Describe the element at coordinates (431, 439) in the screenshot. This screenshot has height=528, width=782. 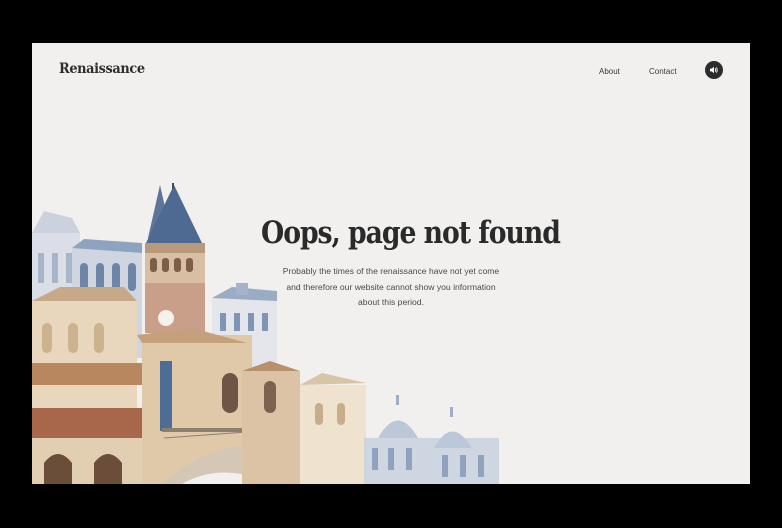
I see `domes` at that location.